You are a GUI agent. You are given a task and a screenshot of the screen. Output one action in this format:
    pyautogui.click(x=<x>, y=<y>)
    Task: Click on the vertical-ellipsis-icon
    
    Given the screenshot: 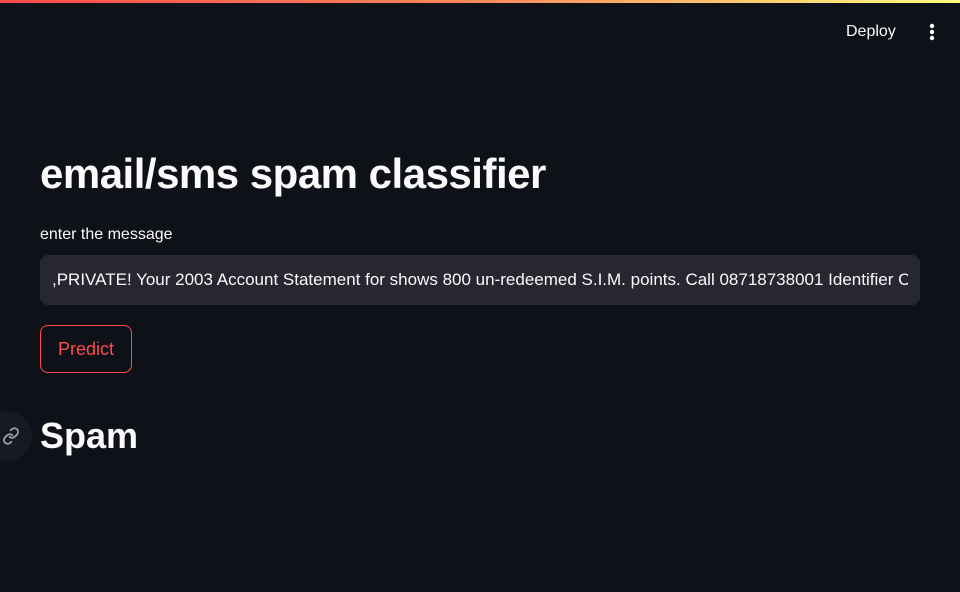 What is the action you would take?
    pyautogui.click(x=932, y=32)
    